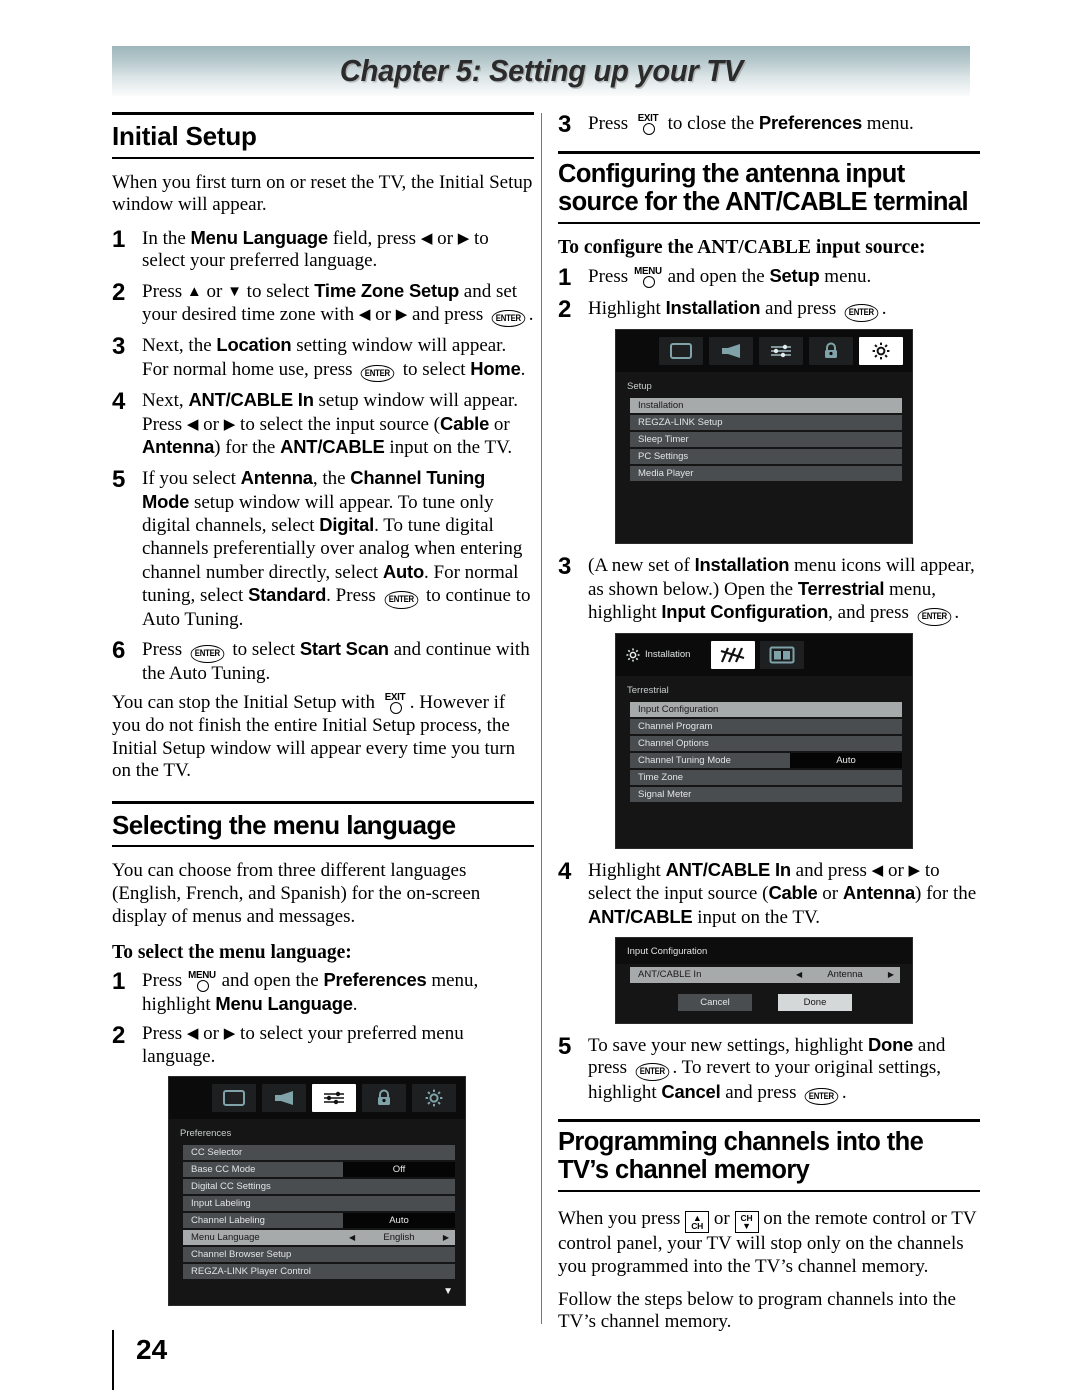 This screenshot has width=1080, height=1397. Describe the element at coordinates (764, 950) in the screenshot. I see `tv-dialog-title: Input Configuration` at that location.